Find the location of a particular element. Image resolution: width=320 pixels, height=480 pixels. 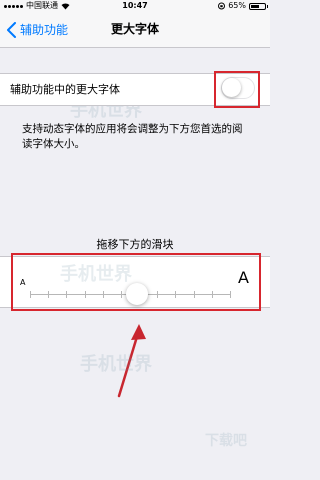

slider-caption: 拖移下方的滑块 is located at coordinates (135, 244).